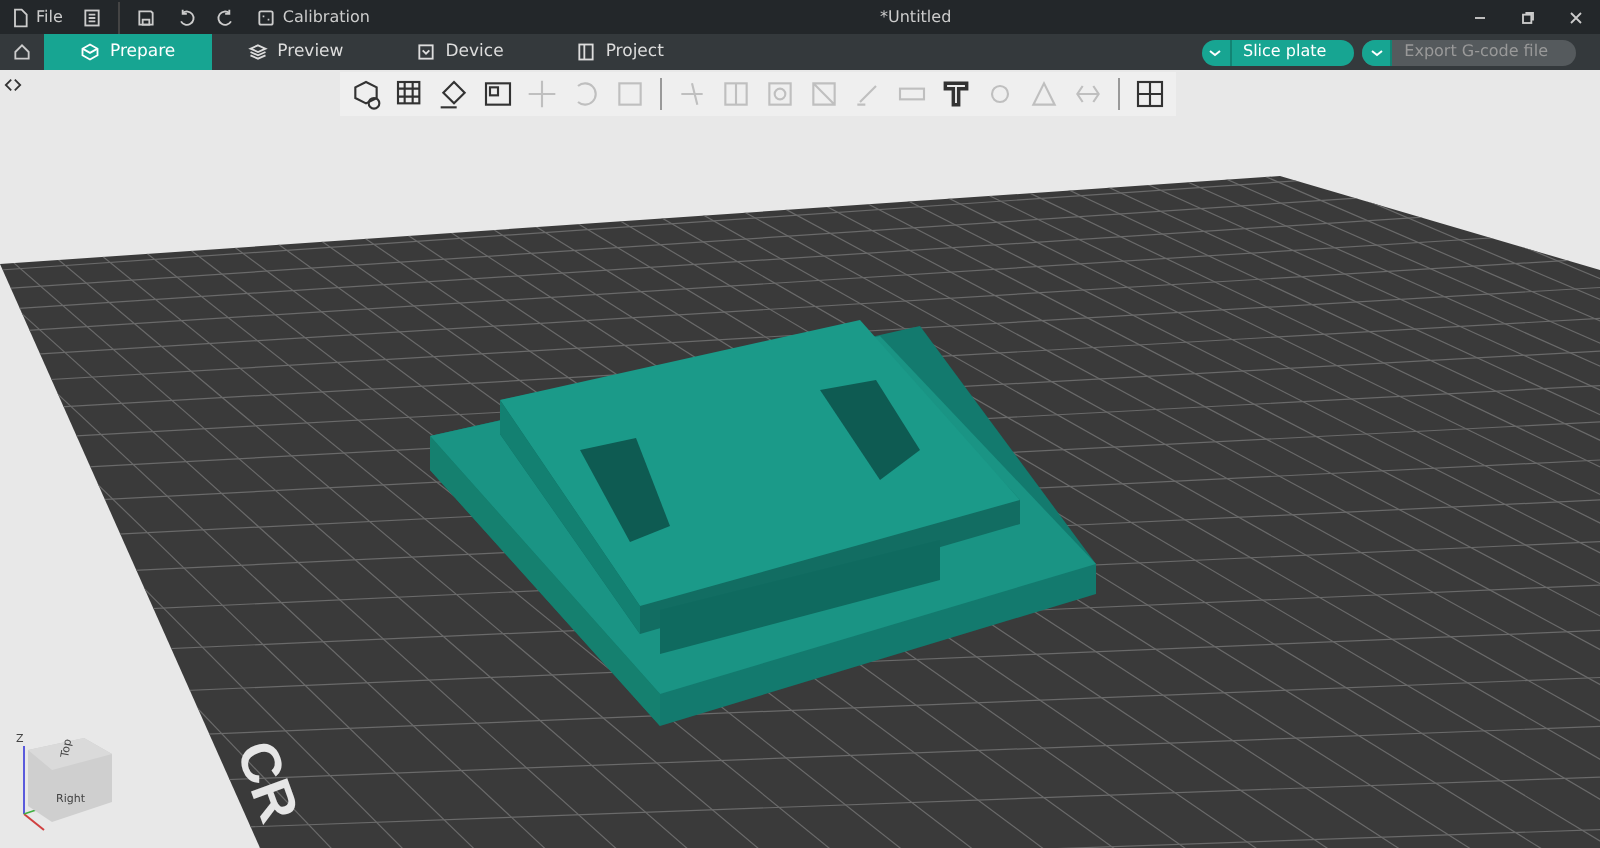 The image size is (1600, 848). What do you see at coordinates (22, 52) in the screenshot?
I see `home-icon` at bounding box center [22, 52].